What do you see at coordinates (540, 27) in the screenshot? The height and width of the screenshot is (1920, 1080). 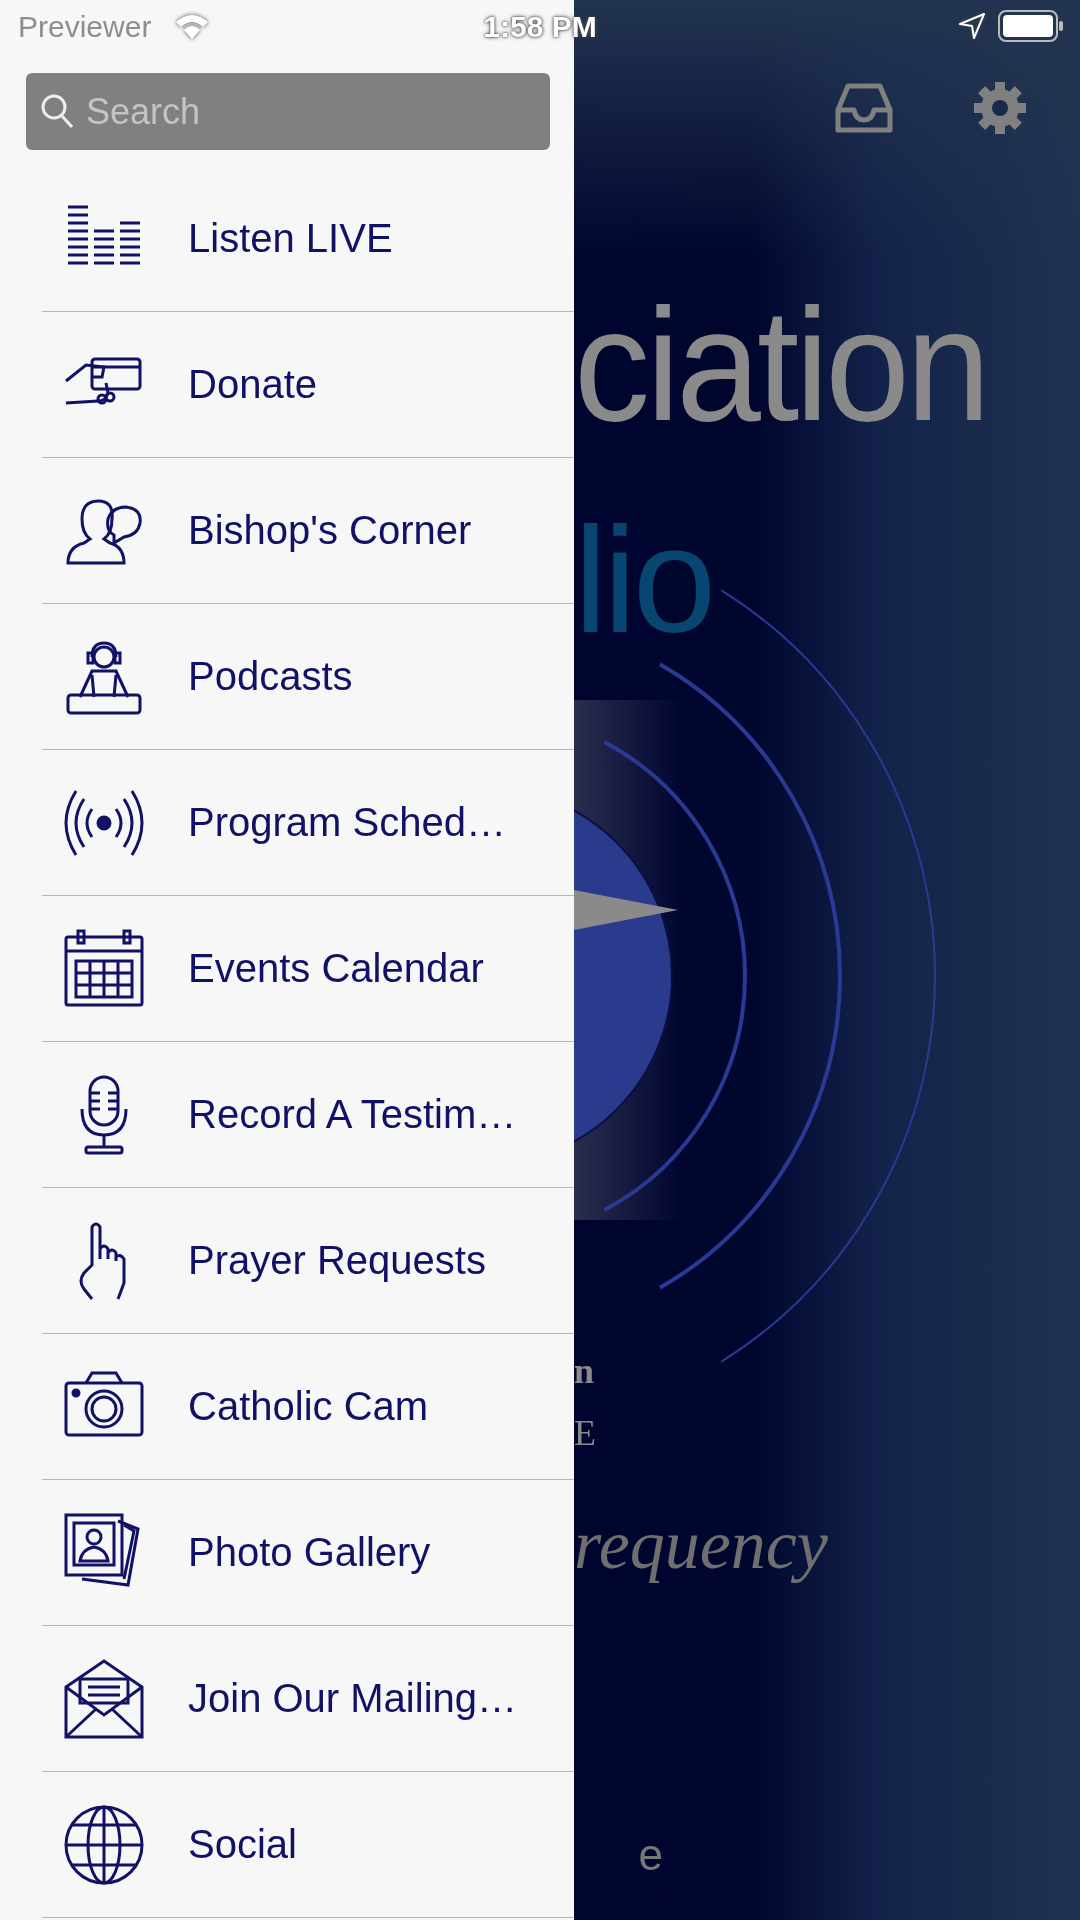 I see `status-time: 1:58 PM` at bounding box center [540, 27].